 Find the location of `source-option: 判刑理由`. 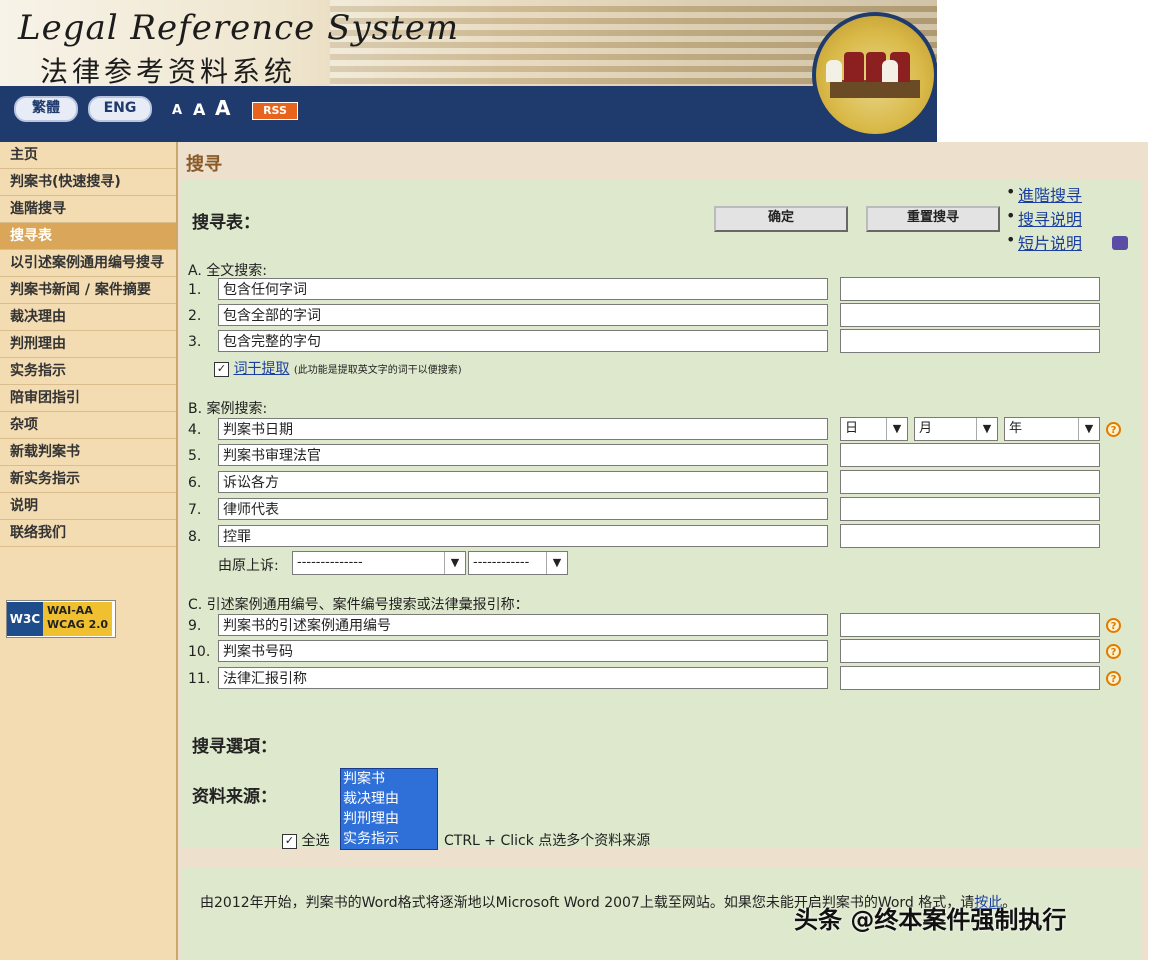

source-option: 判刑理由 is located at coordinates (390, 819).